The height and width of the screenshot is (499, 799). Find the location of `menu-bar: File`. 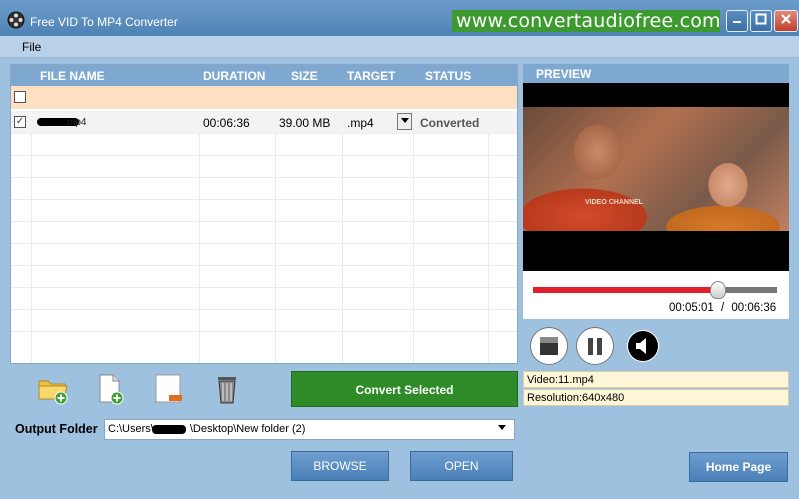

menu-bar: File is located at coordinates (399, 47).